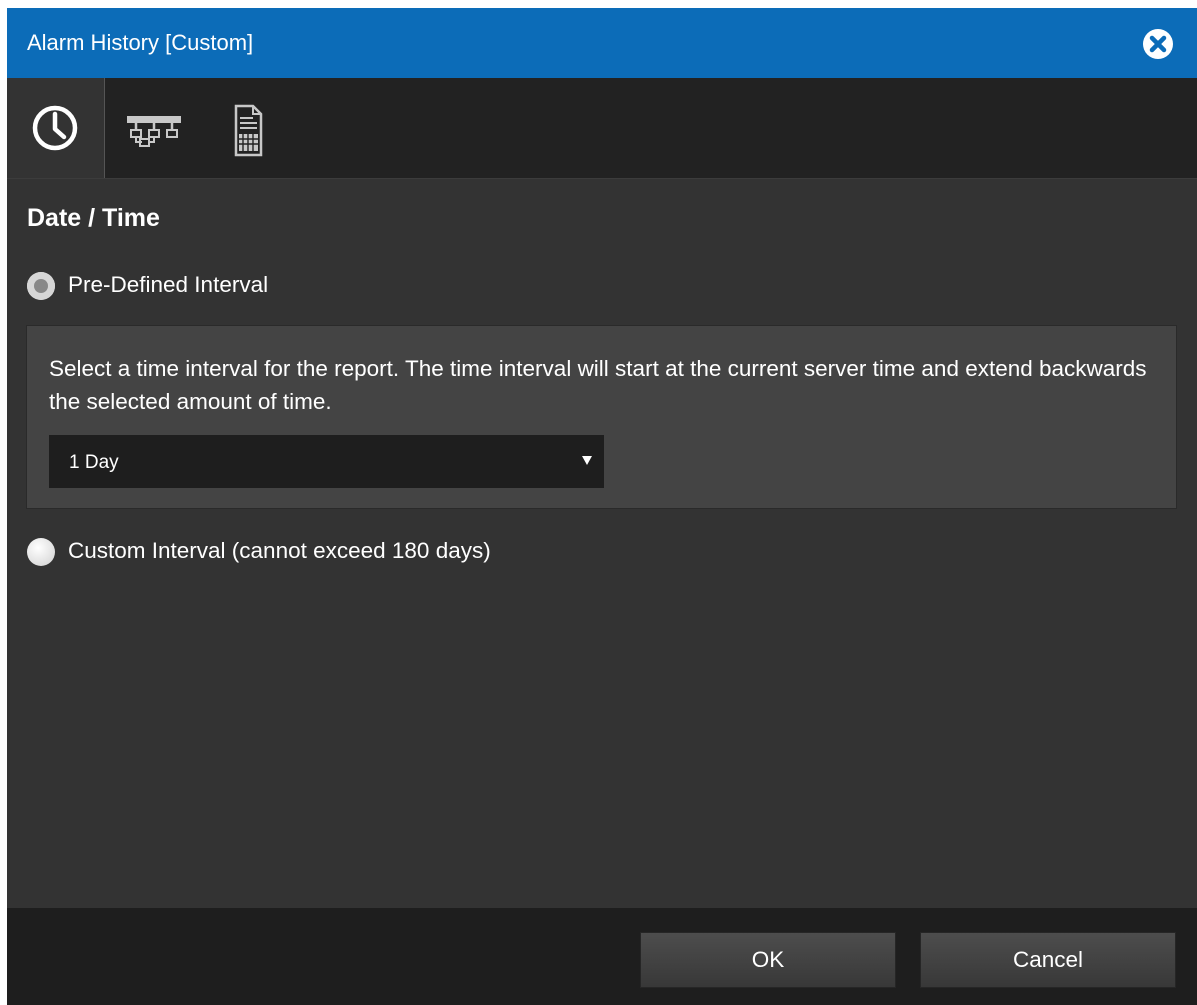  What do you see at coordinates (587, 460) in the screenshot?
I see `dropdown-arrow-icon` at bounding box center [587, 460].